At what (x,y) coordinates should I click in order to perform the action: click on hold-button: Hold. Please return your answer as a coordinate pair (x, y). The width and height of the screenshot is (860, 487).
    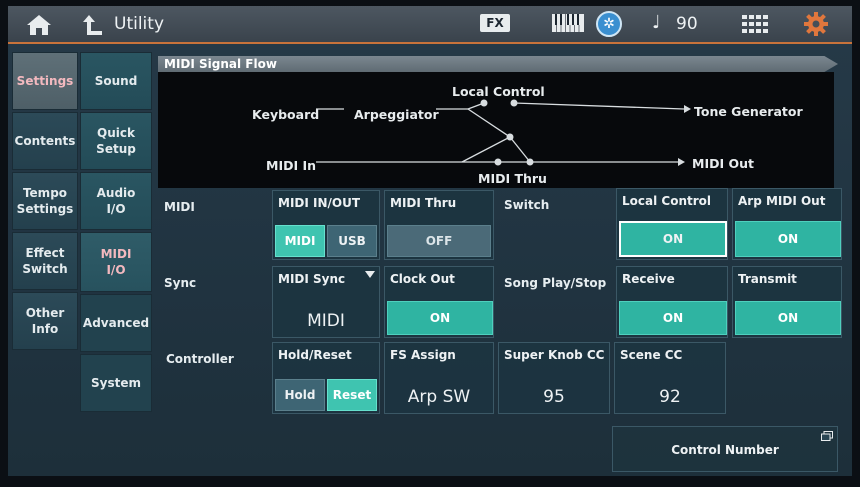
    Looking at the image, I should click on (300, 395).